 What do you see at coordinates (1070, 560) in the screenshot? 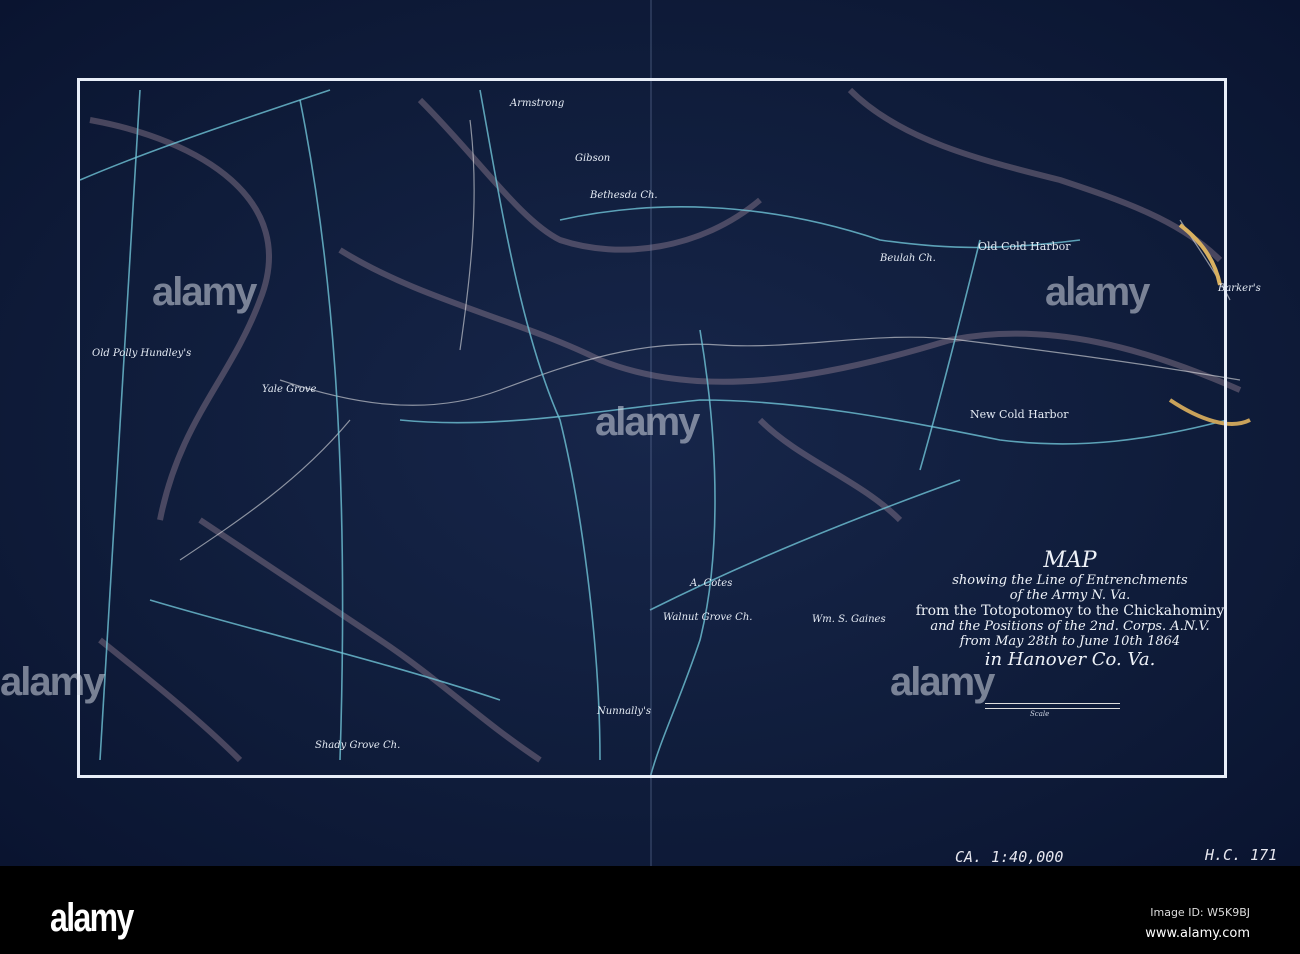
I see `title-map: MAP` at bounding box center [1070, 560].